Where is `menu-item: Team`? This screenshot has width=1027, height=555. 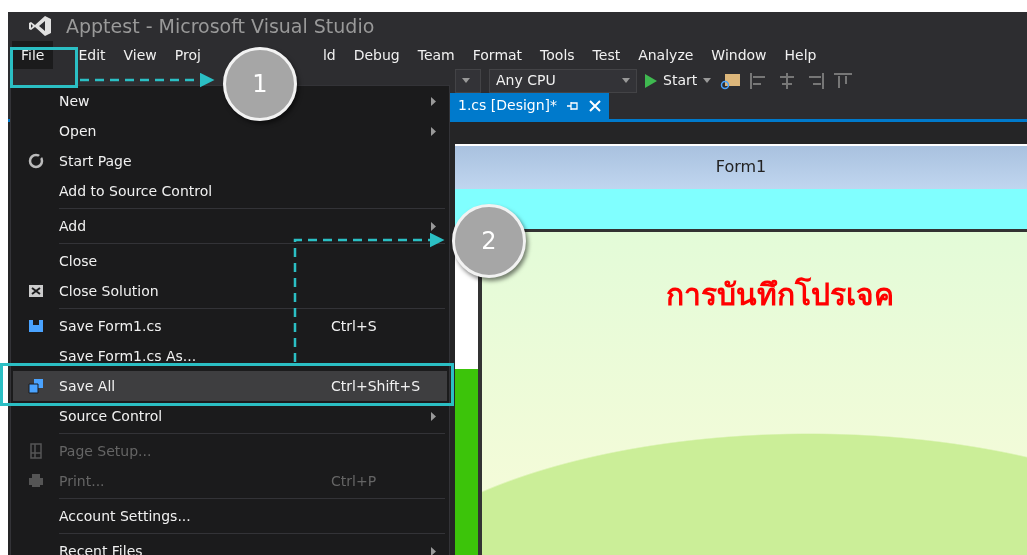 menu-item: Team is located at coordinates (436, 54).